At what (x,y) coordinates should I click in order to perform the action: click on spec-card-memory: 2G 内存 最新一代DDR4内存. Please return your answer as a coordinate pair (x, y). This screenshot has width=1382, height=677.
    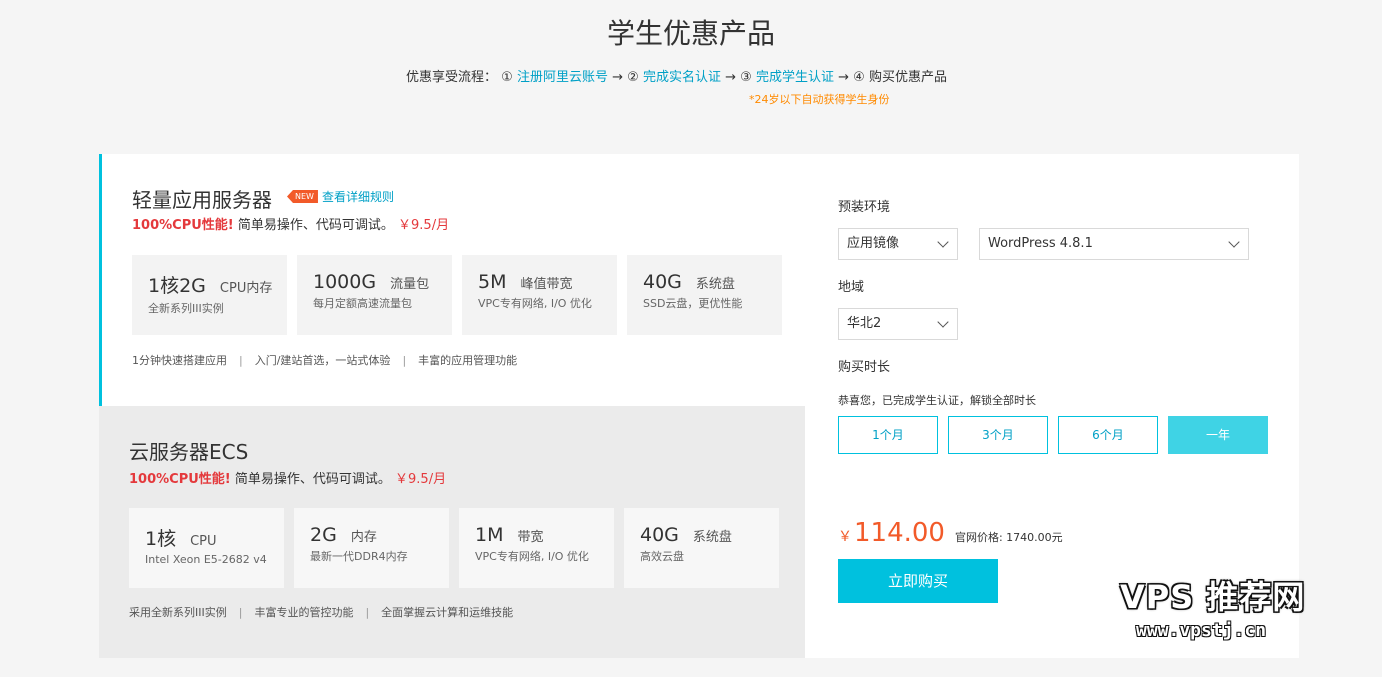
    Looking at the image, I should click on (371, 548).